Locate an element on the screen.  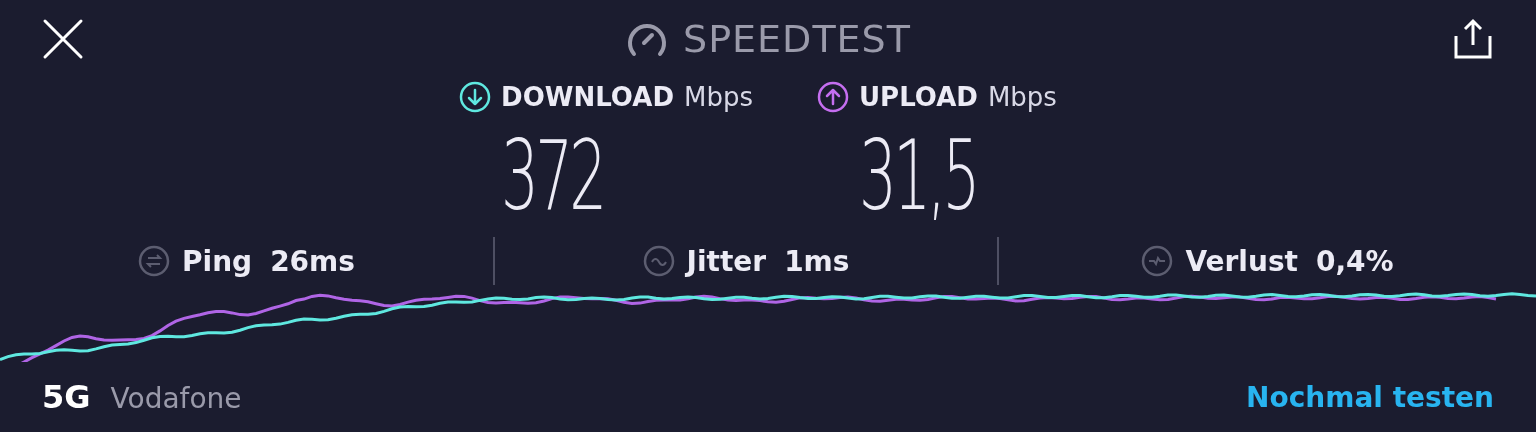
network-type: 5G is located at coordinates (66, 397).